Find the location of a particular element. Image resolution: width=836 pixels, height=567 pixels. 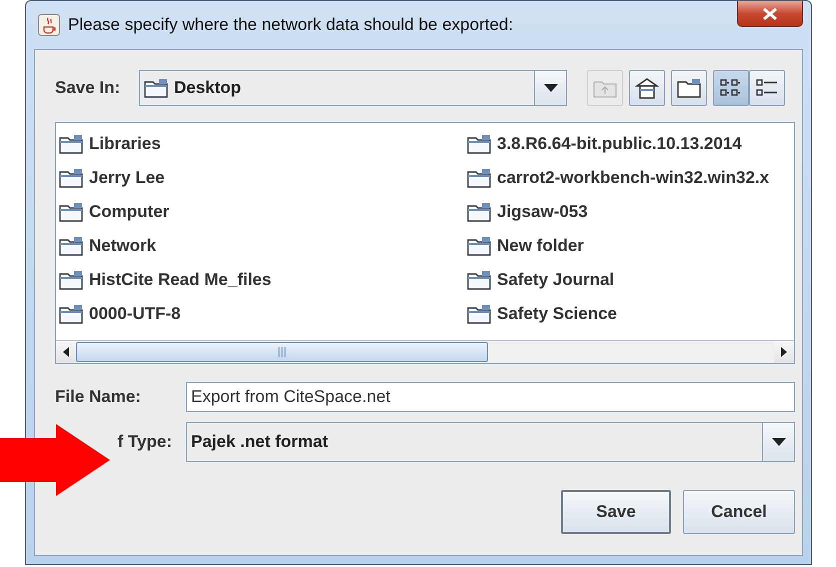

save-in-dropdown: Desktop is located at coordinates (353, 88).